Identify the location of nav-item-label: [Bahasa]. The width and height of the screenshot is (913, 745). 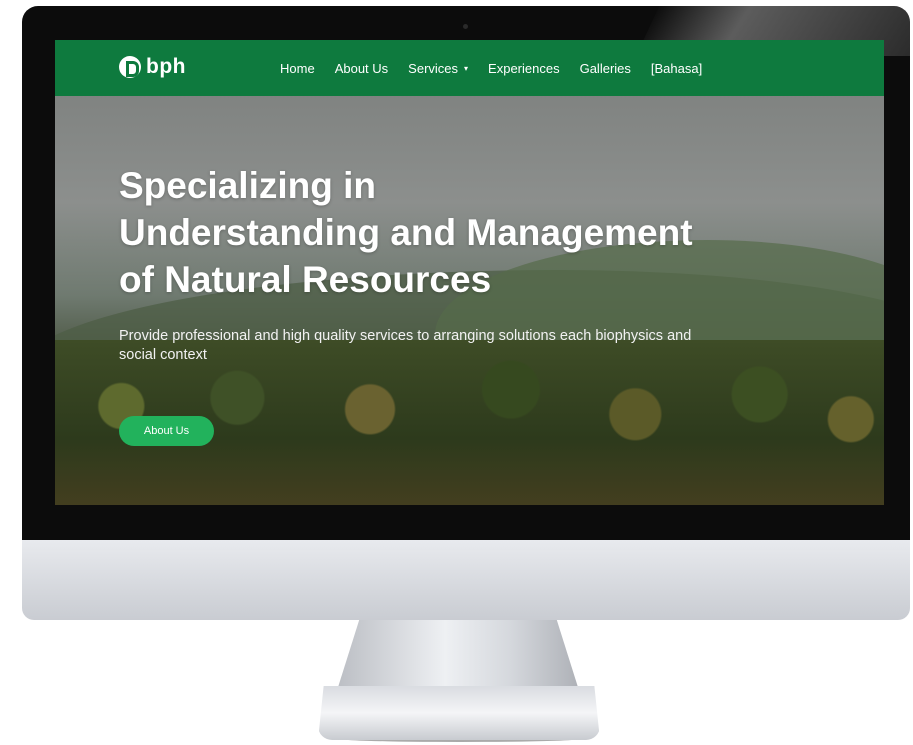
(676, 68).